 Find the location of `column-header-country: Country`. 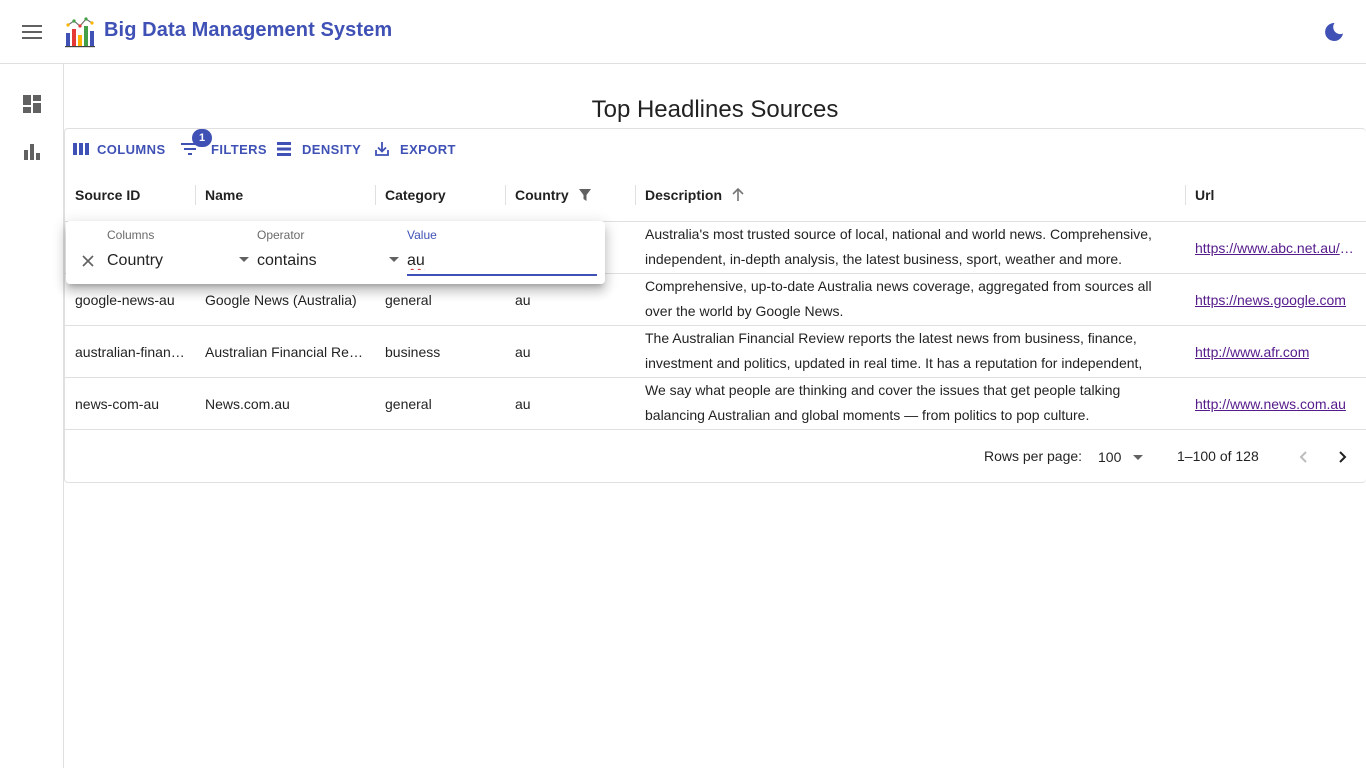

column-header-country: Country is located at coordinates (570, 195).